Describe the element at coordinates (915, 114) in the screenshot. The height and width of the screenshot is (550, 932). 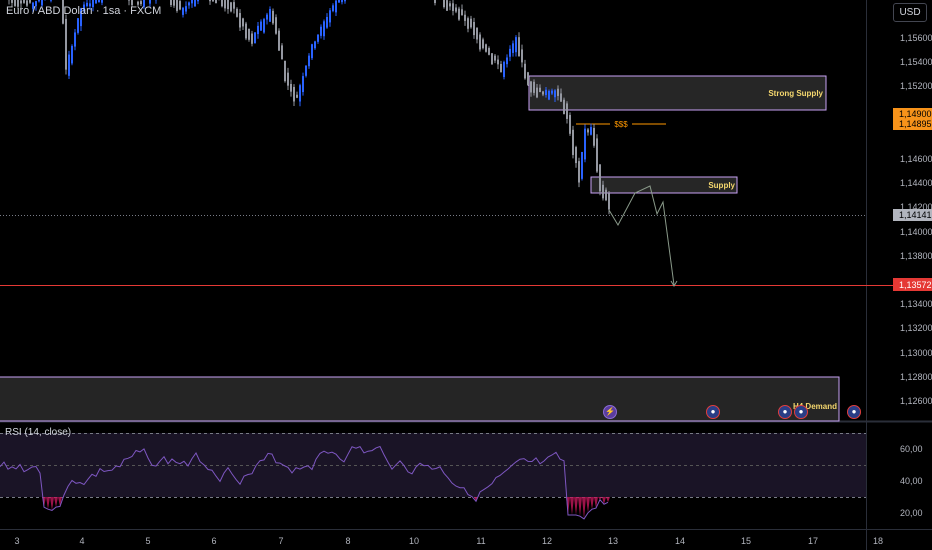
I see `high-price-badge-top: 1,14900` at that location.